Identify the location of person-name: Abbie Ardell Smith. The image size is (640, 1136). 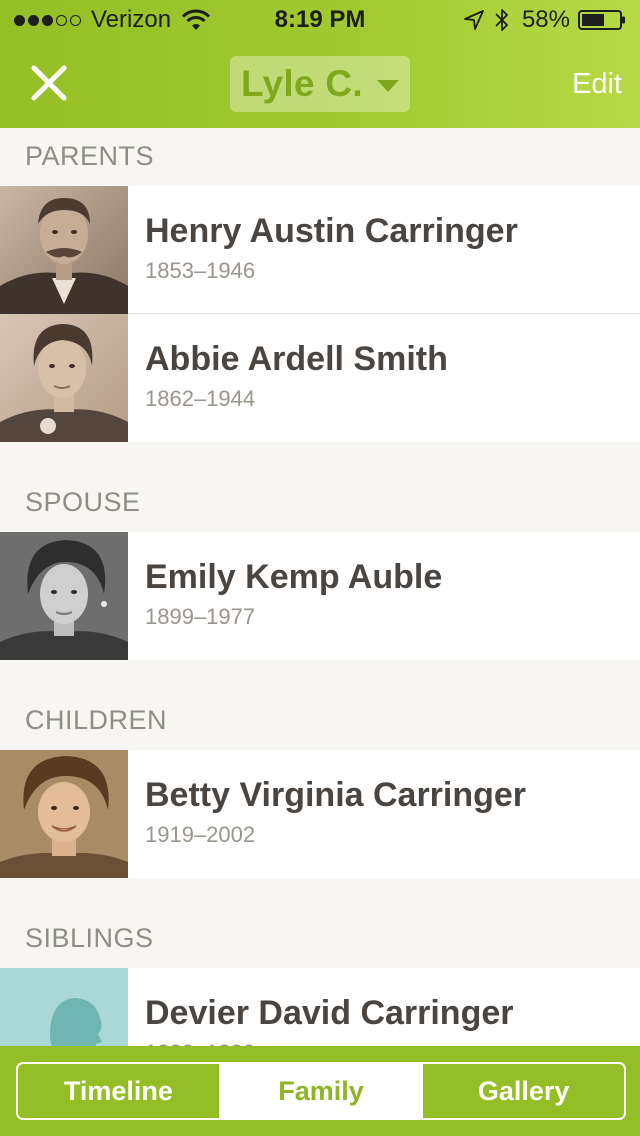
(296, 359).